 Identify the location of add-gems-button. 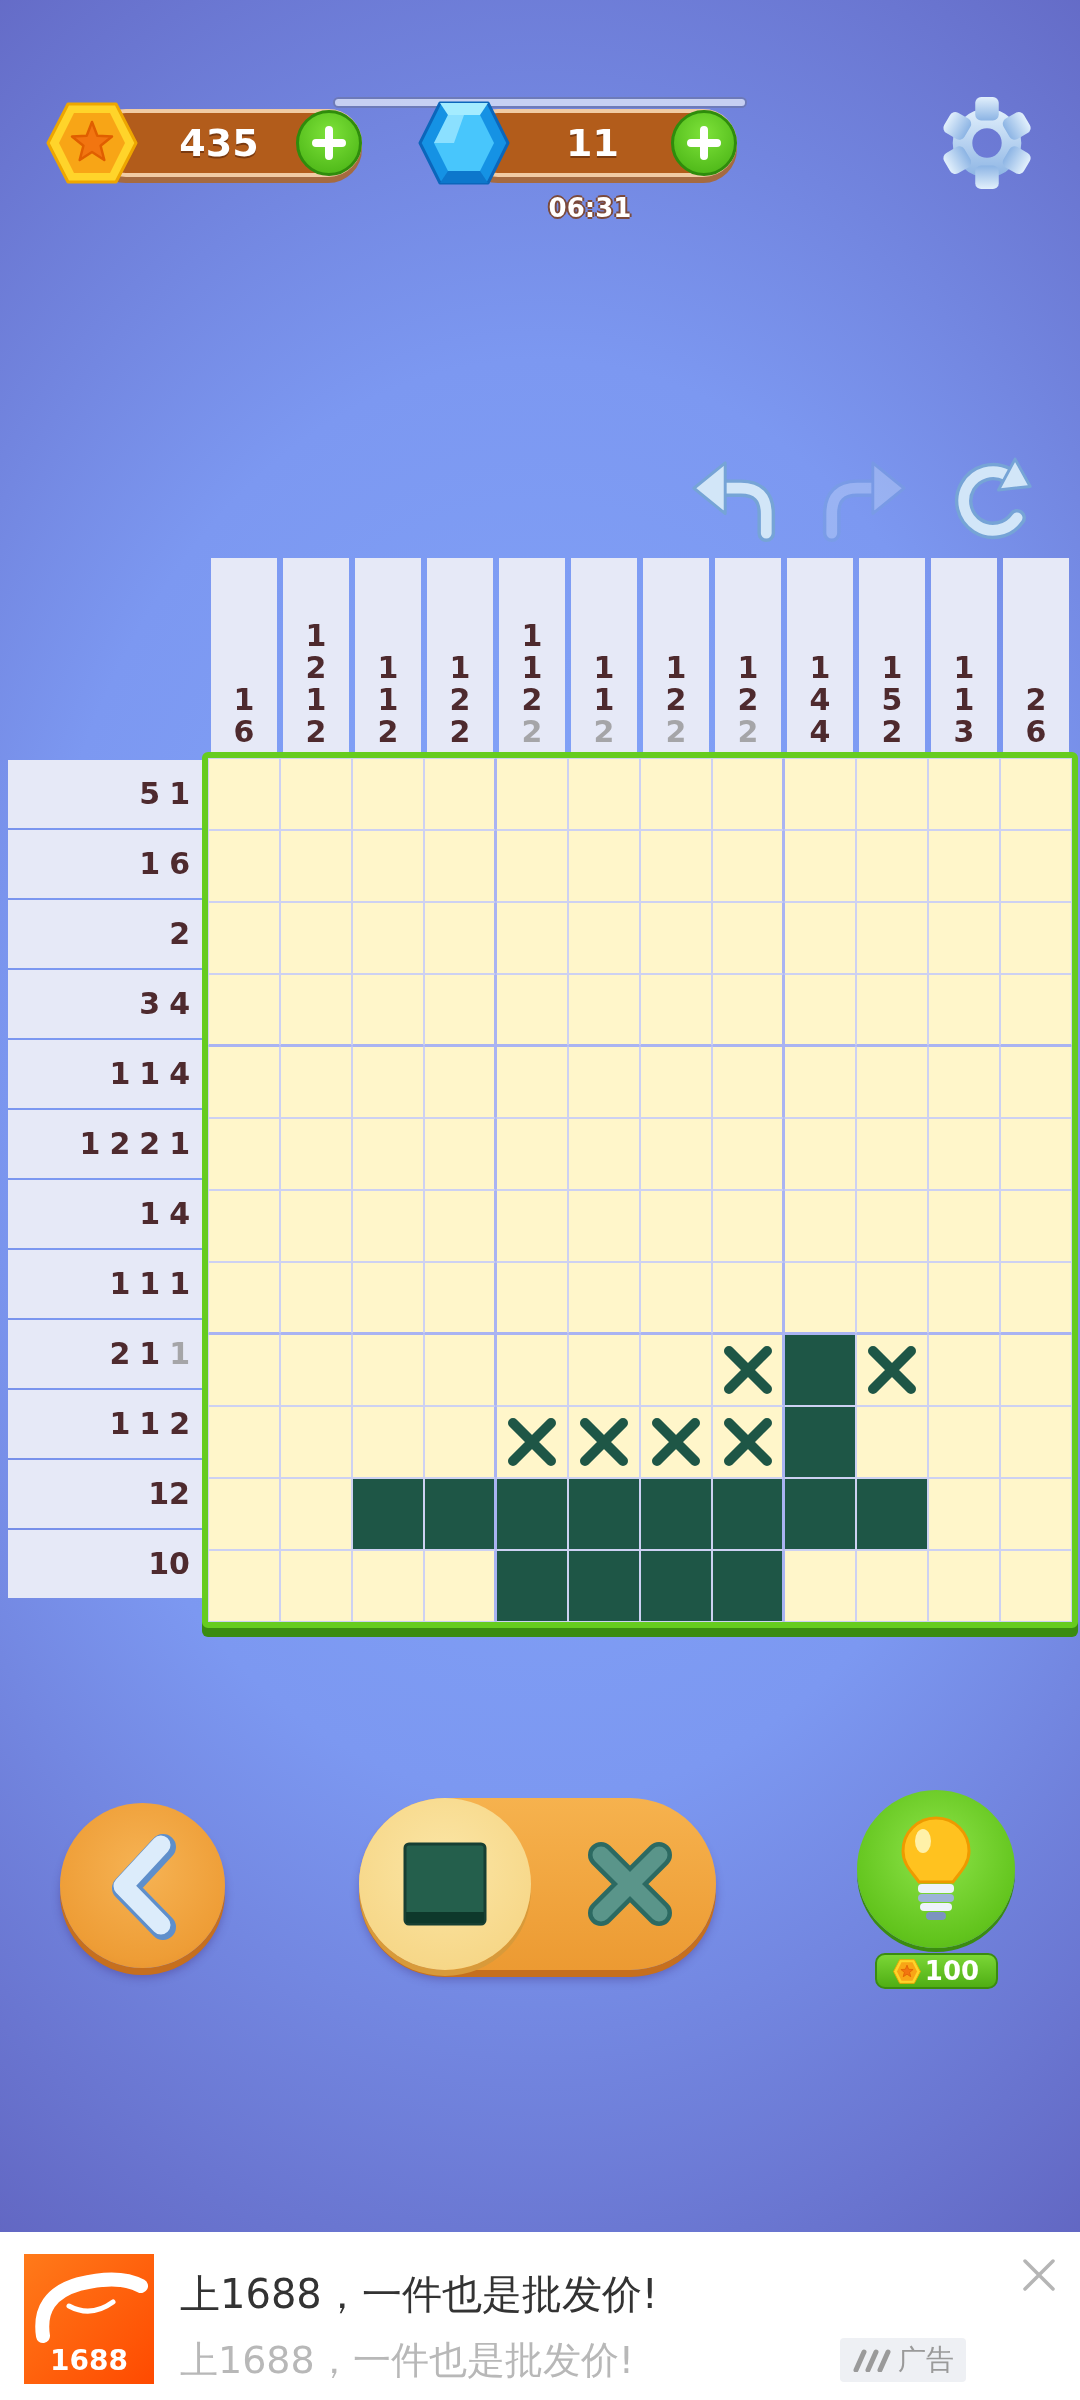
(704, 143).